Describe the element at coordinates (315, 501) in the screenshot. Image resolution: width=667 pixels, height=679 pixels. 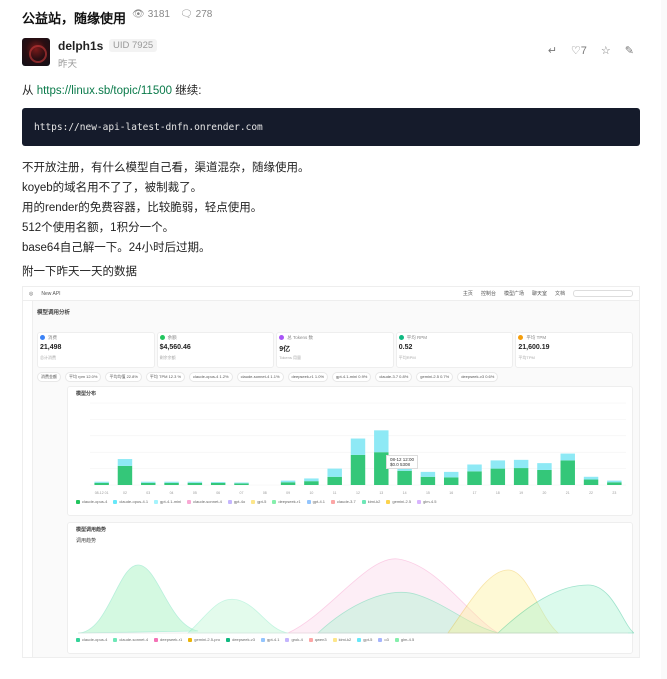
I see `legend-item: gpt-4.1` at that location.